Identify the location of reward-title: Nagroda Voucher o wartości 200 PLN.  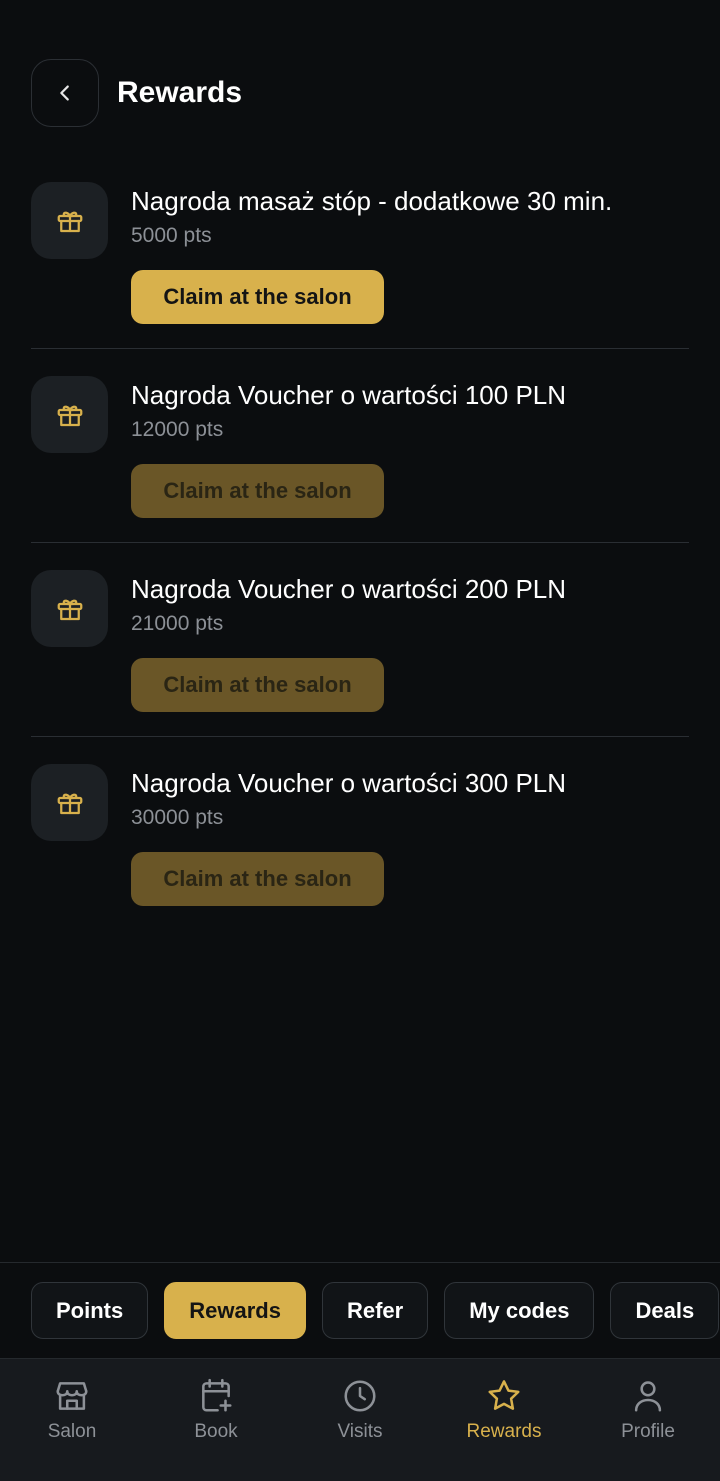
(349, 589).